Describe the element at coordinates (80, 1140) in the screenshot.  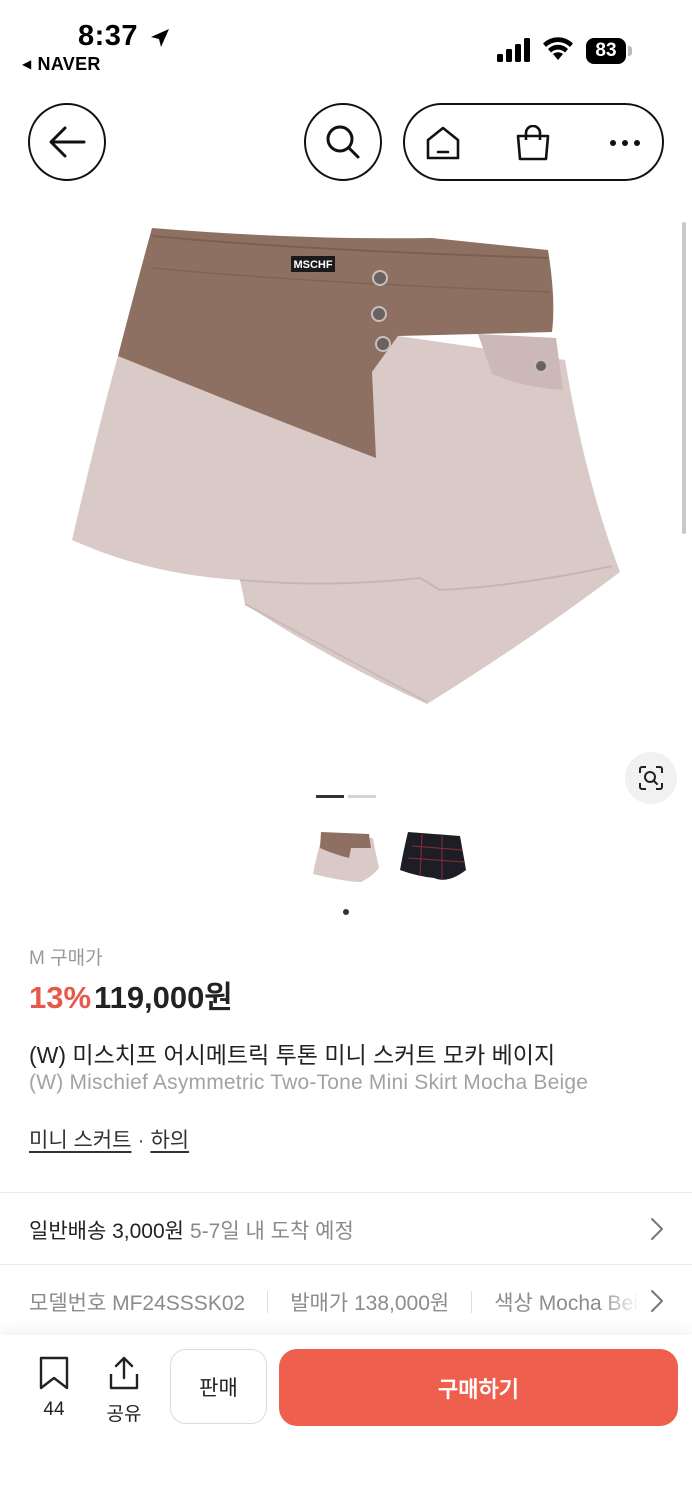
I see `category-link-mini-skirt: 미니 스커트` at that location.